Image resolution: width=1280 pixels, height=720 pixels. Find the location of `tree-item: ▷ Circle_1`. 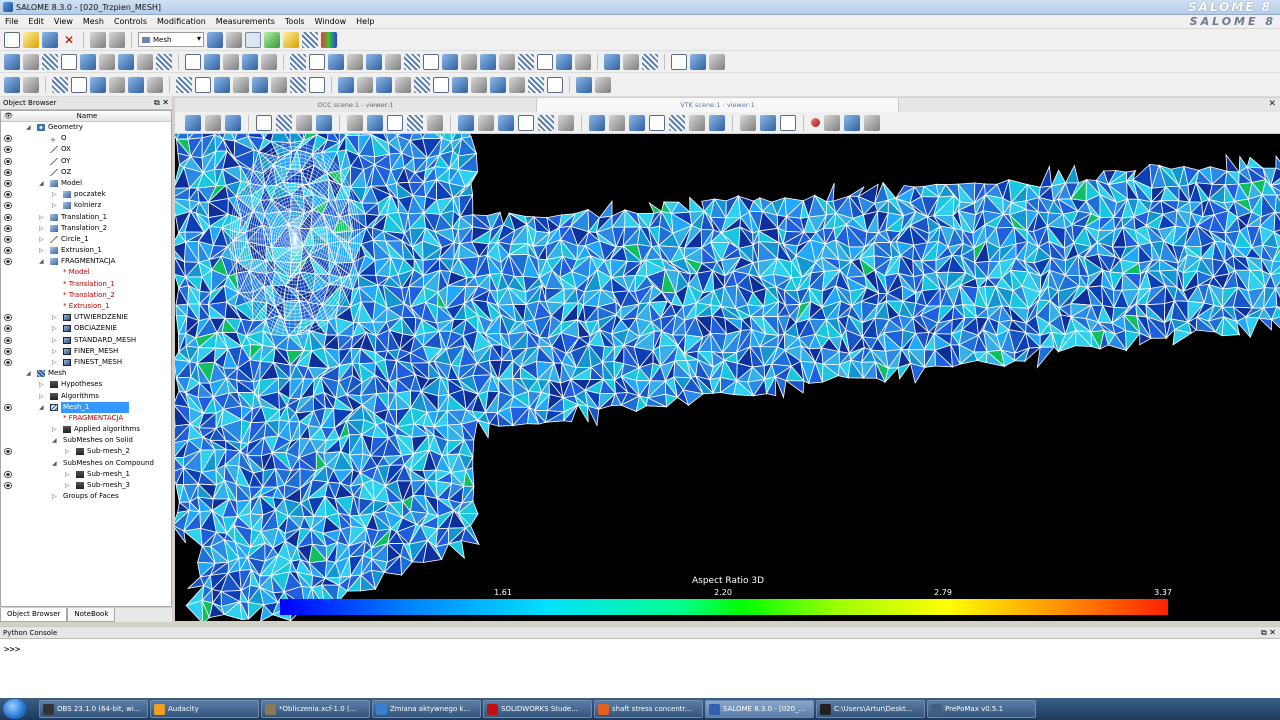

tree-item: ▷ Circle_1 is located at coordinates (86, 239).